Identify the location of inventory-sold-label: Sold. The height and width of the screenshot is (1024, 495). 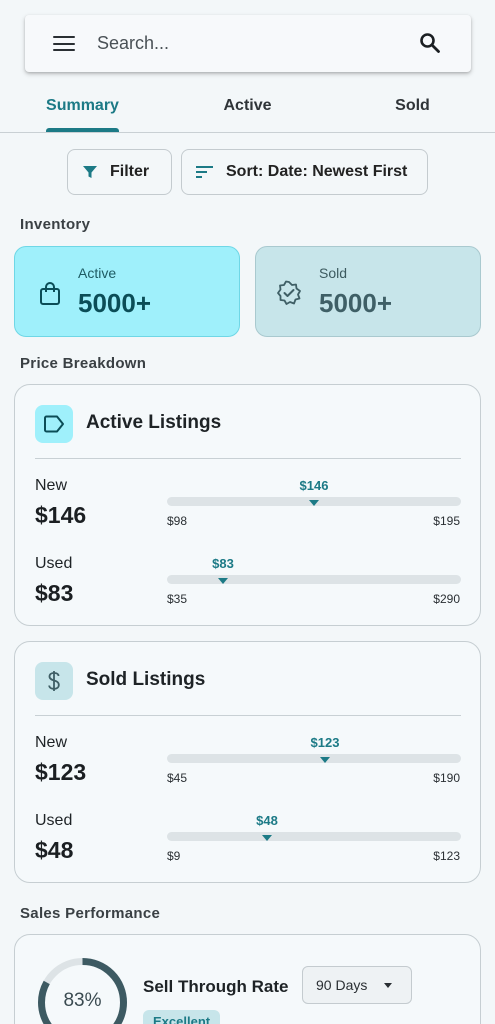
(333, 273).